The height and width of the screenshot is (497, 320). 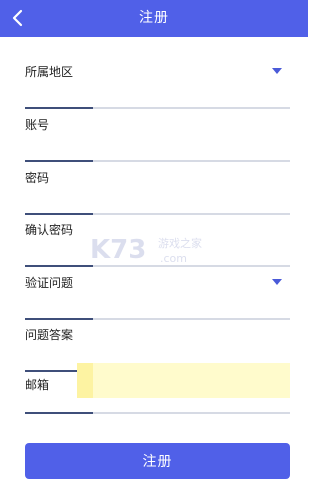 I want to click on security-answer-label: 问题答案, so click(x=49, y=335).